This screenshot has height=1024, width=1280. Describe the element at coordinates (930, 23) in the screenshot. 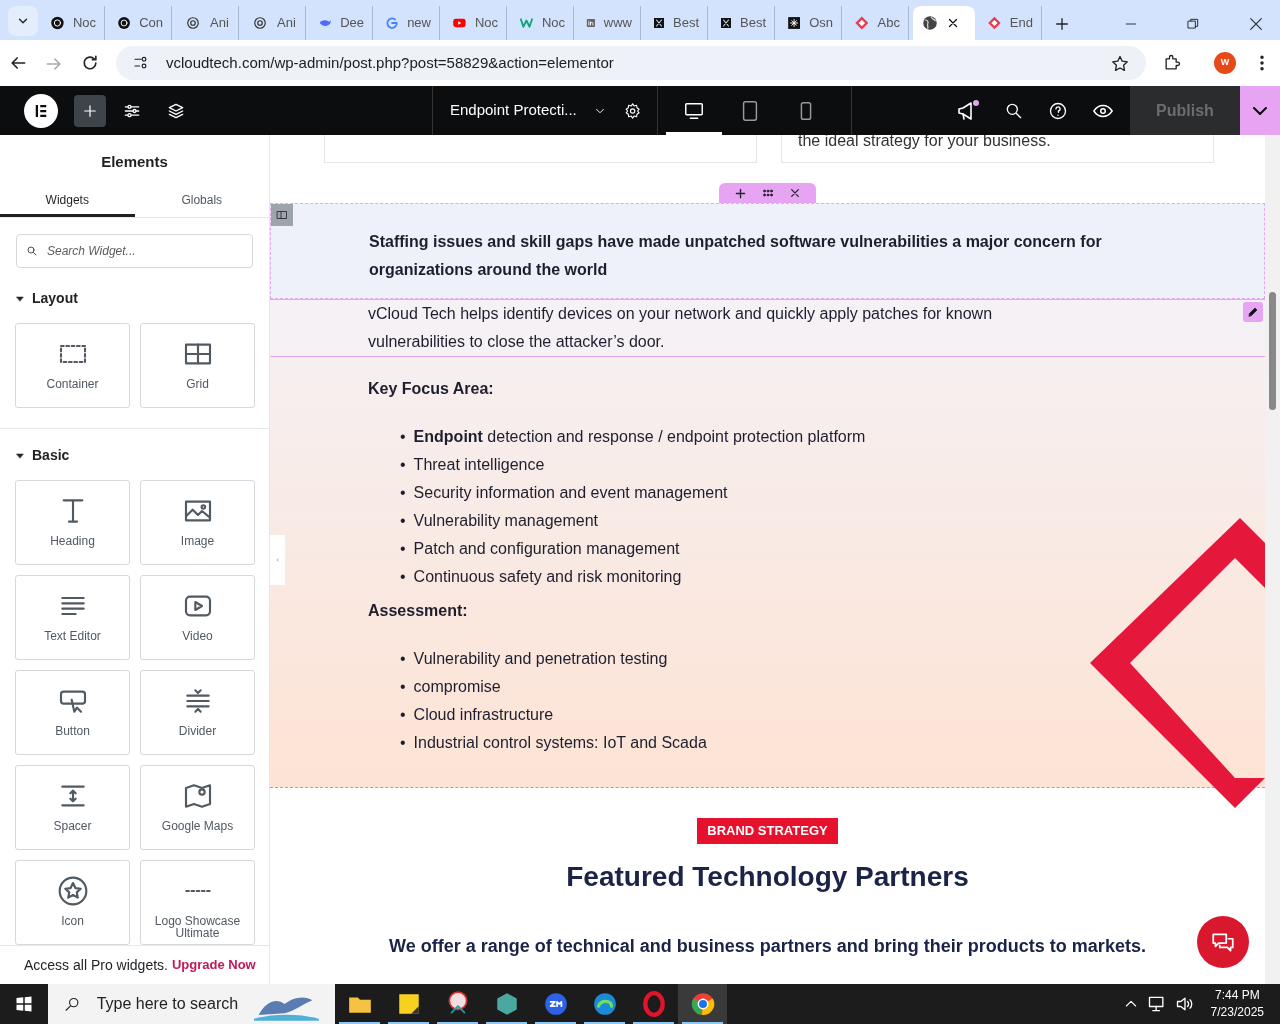

I see `globe-icon` at that location.